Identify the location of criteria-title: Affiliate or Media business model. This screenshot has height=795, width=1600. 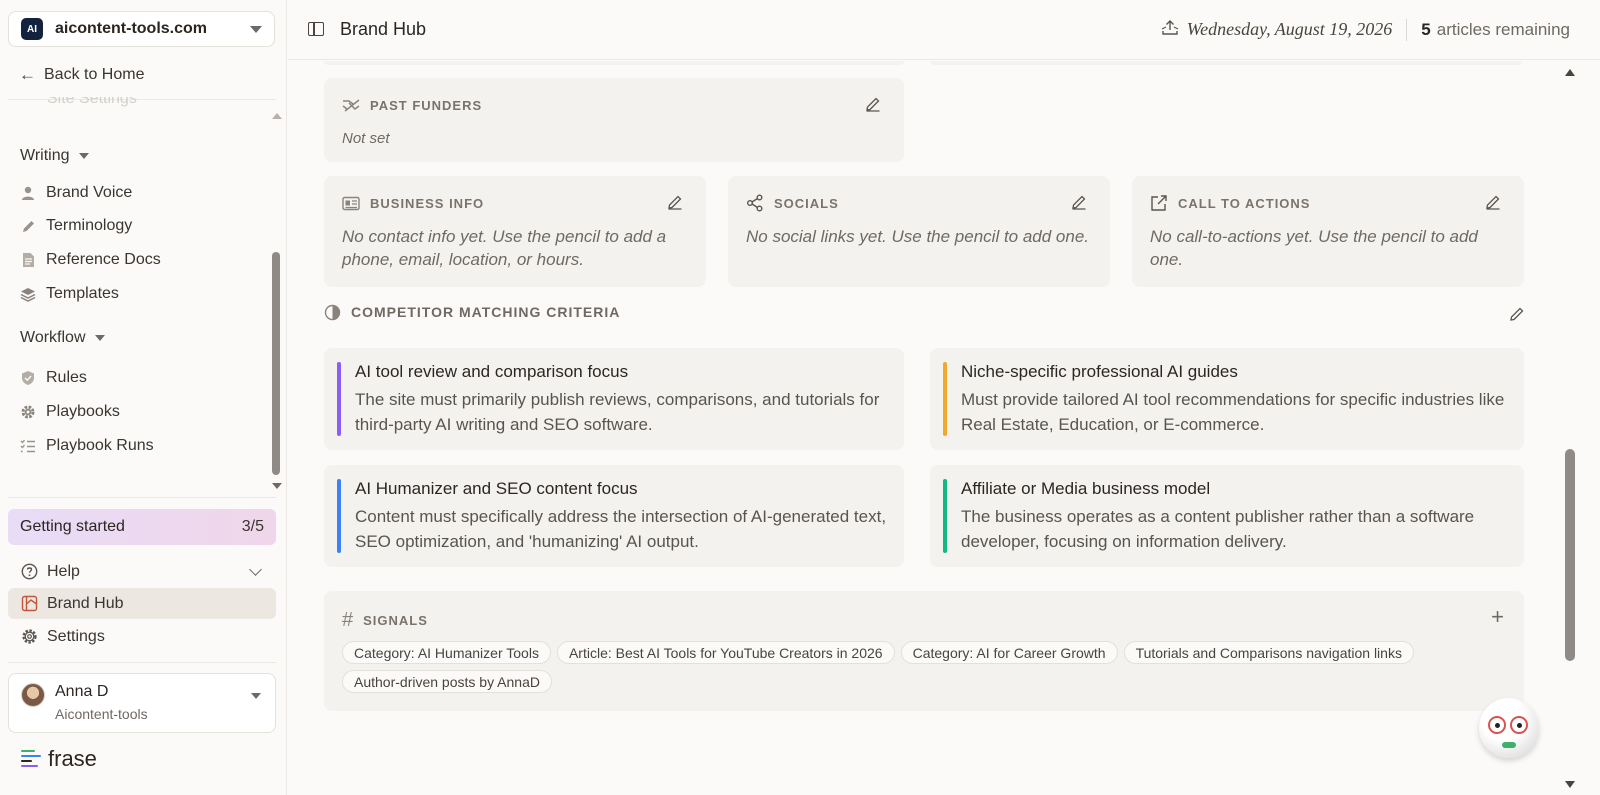
(1086, 488).